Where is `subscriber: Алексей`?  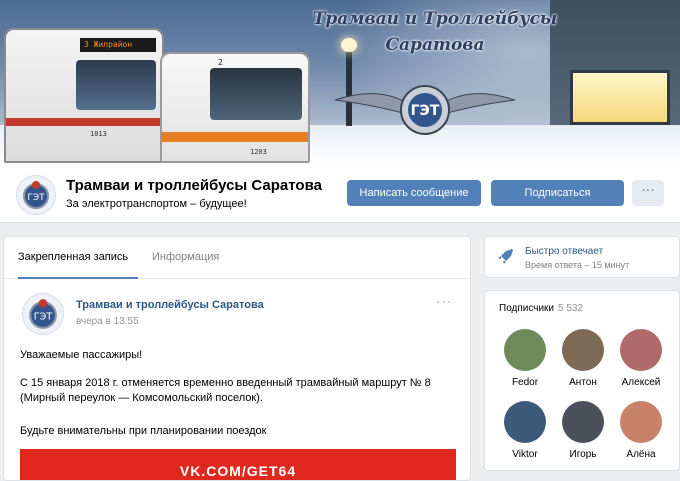
subscriber: Алексей is located at coordinates (641, 358).